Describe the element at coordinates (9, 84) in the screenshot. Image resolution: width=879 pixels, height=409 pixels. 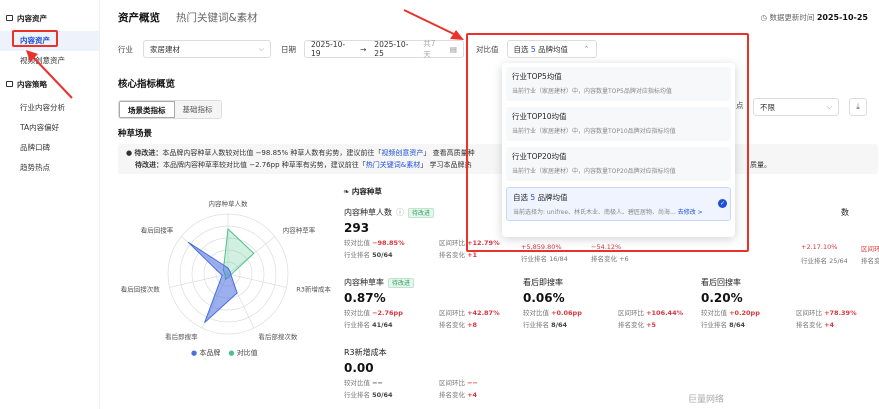
I see `grid-icon` at that location.